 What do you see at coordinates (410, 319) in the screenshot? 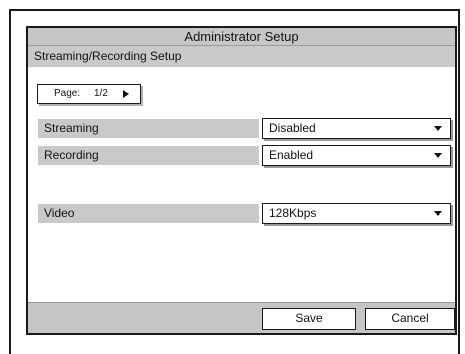
I see `cancel-button: Cancel` at bounding box center [410, 319].